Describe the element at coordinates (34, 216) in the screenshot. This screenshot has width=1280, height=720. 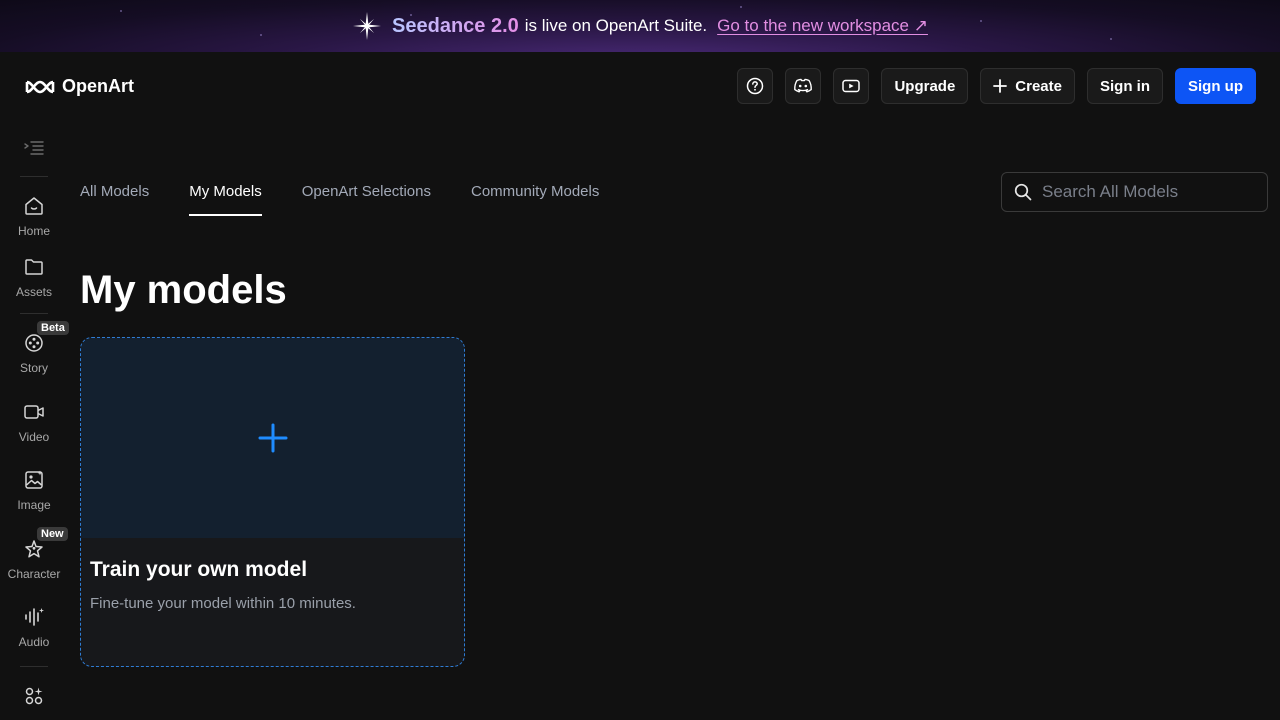
I see `sidebar-item-home: Home` at that location.